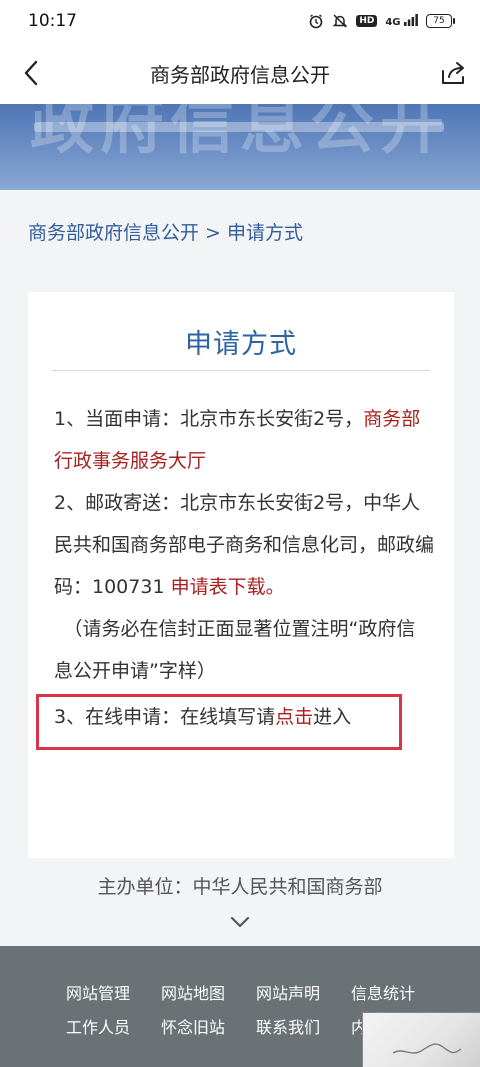 The width and height of the screenshot is (480, 1067). I want to click on banner-ghost-text: 政府信息公开, so click(240, 133).